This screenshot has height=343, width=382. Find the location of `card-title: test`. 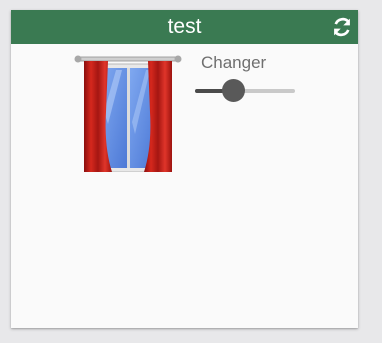

card-title: test is located at coordinates (184, 26).